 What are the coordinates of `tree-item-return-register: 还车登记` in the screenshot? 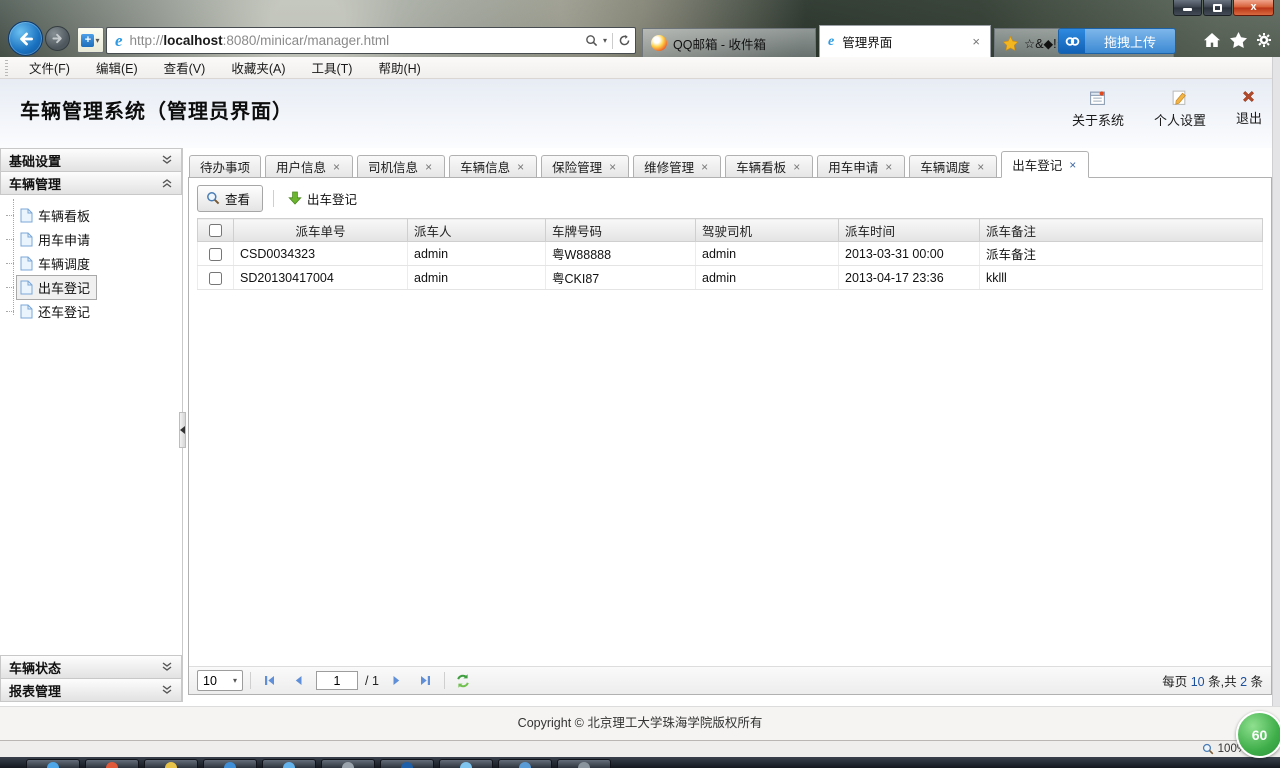 It's located at (94, 311).